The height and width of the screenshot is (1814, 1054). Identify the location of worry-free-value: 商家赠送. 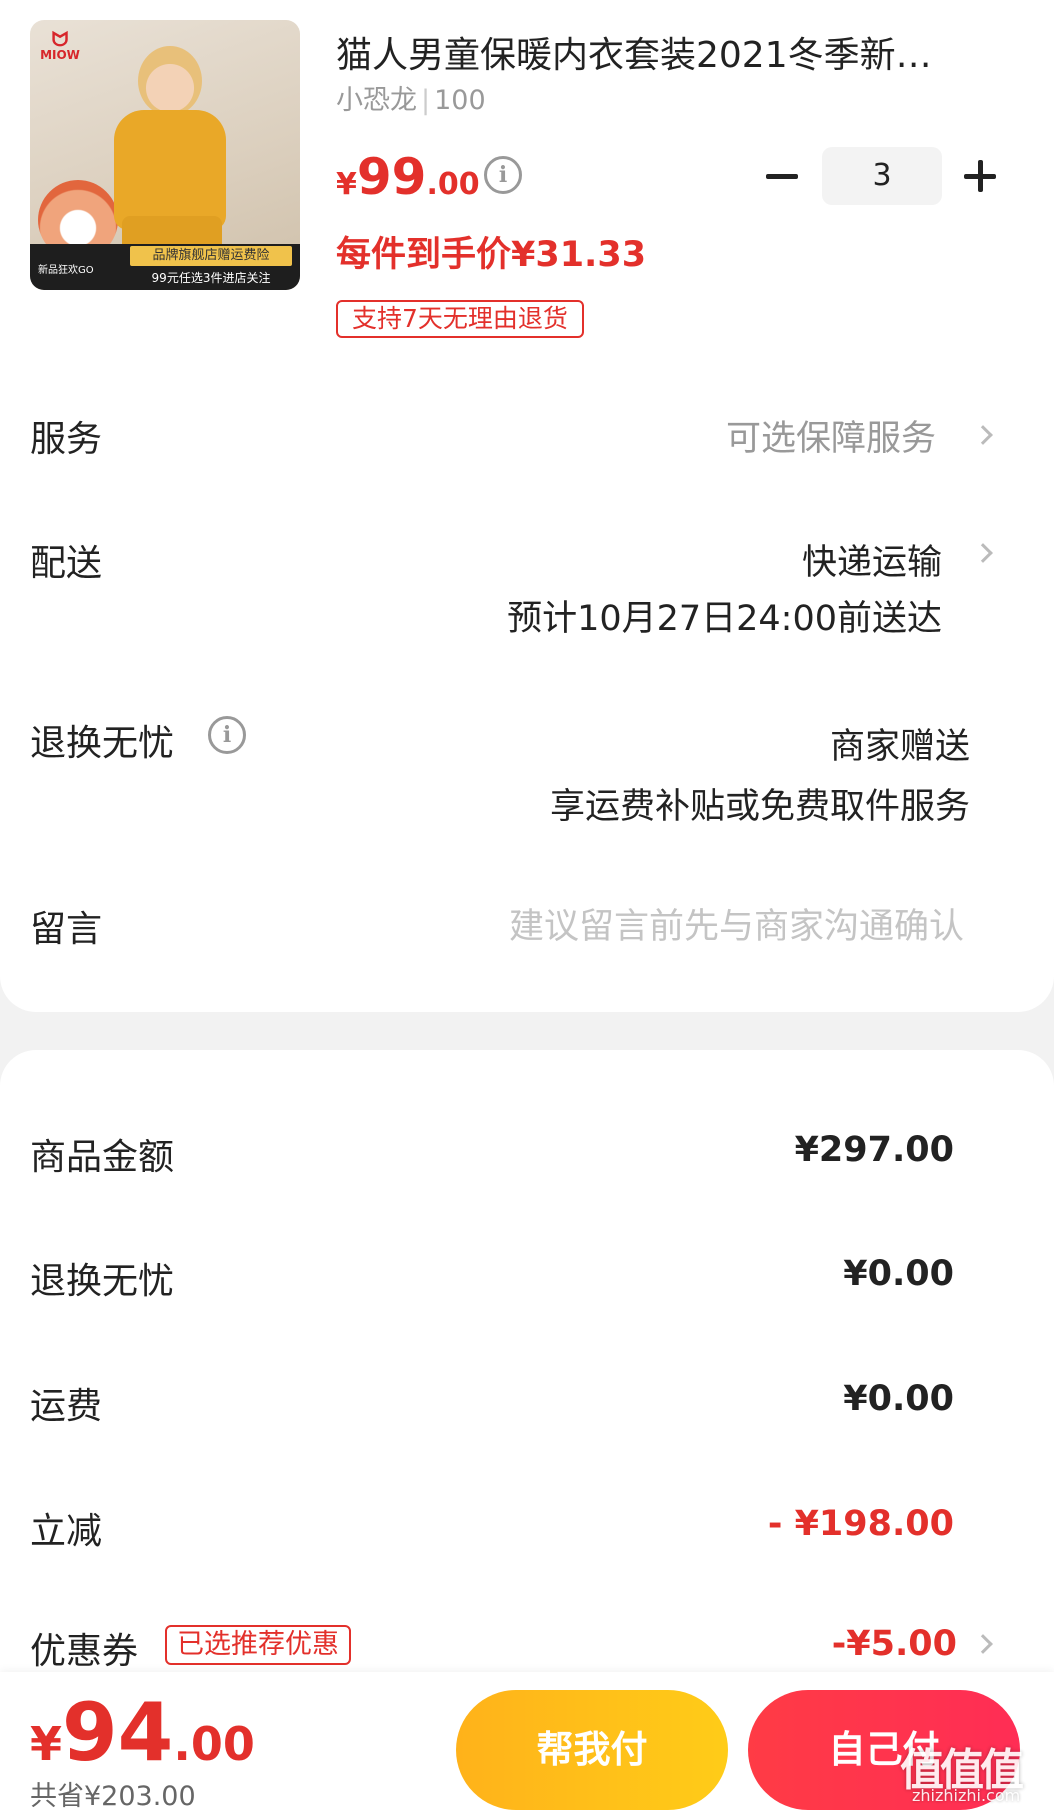
(899, 747).